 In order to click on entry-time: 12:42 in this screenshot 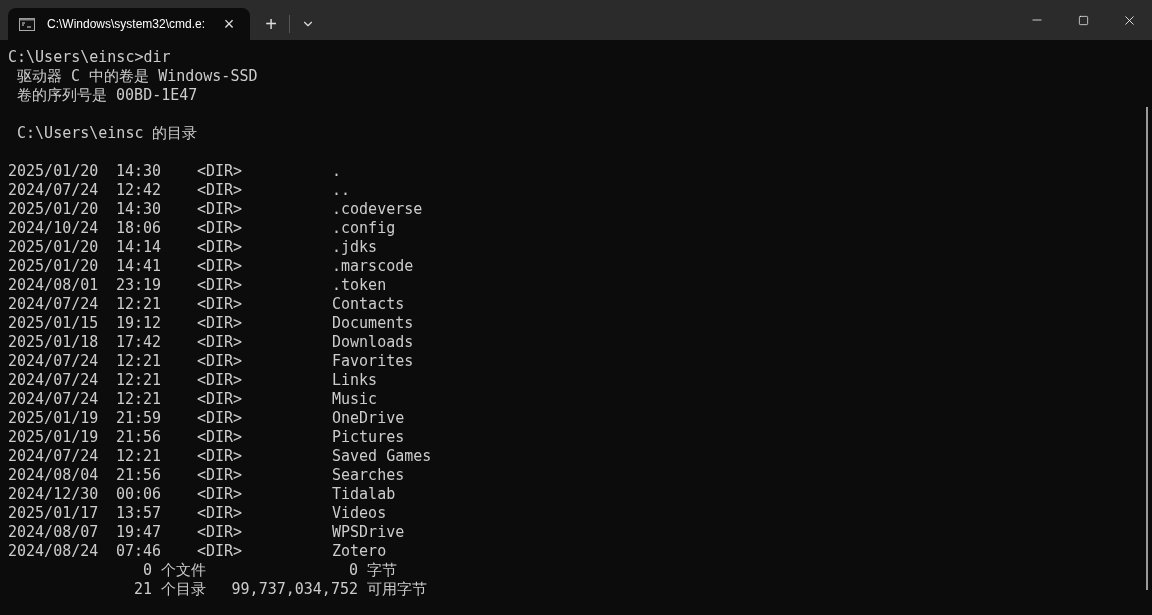, I will do `click(139, 190)`.